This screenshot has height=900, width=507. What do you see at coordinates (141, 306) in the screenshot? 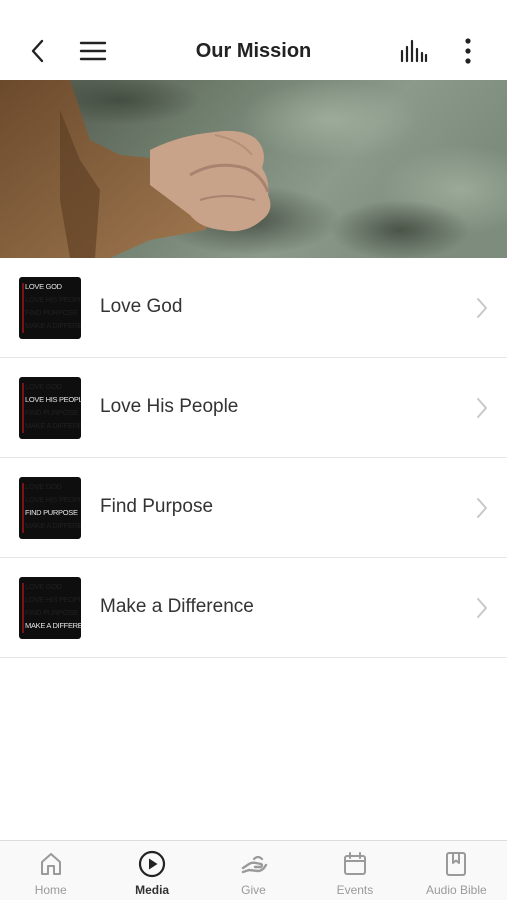
I see `list-item-label: Love God` at bounding box center [141, 306].